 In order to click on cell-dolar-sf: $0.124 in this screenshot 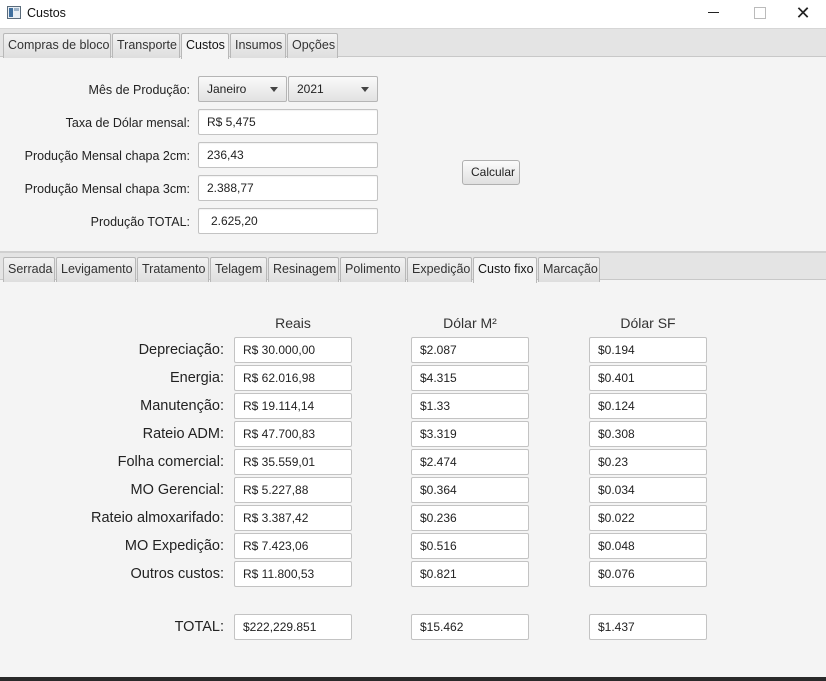, I will do `click(648, 406)`.